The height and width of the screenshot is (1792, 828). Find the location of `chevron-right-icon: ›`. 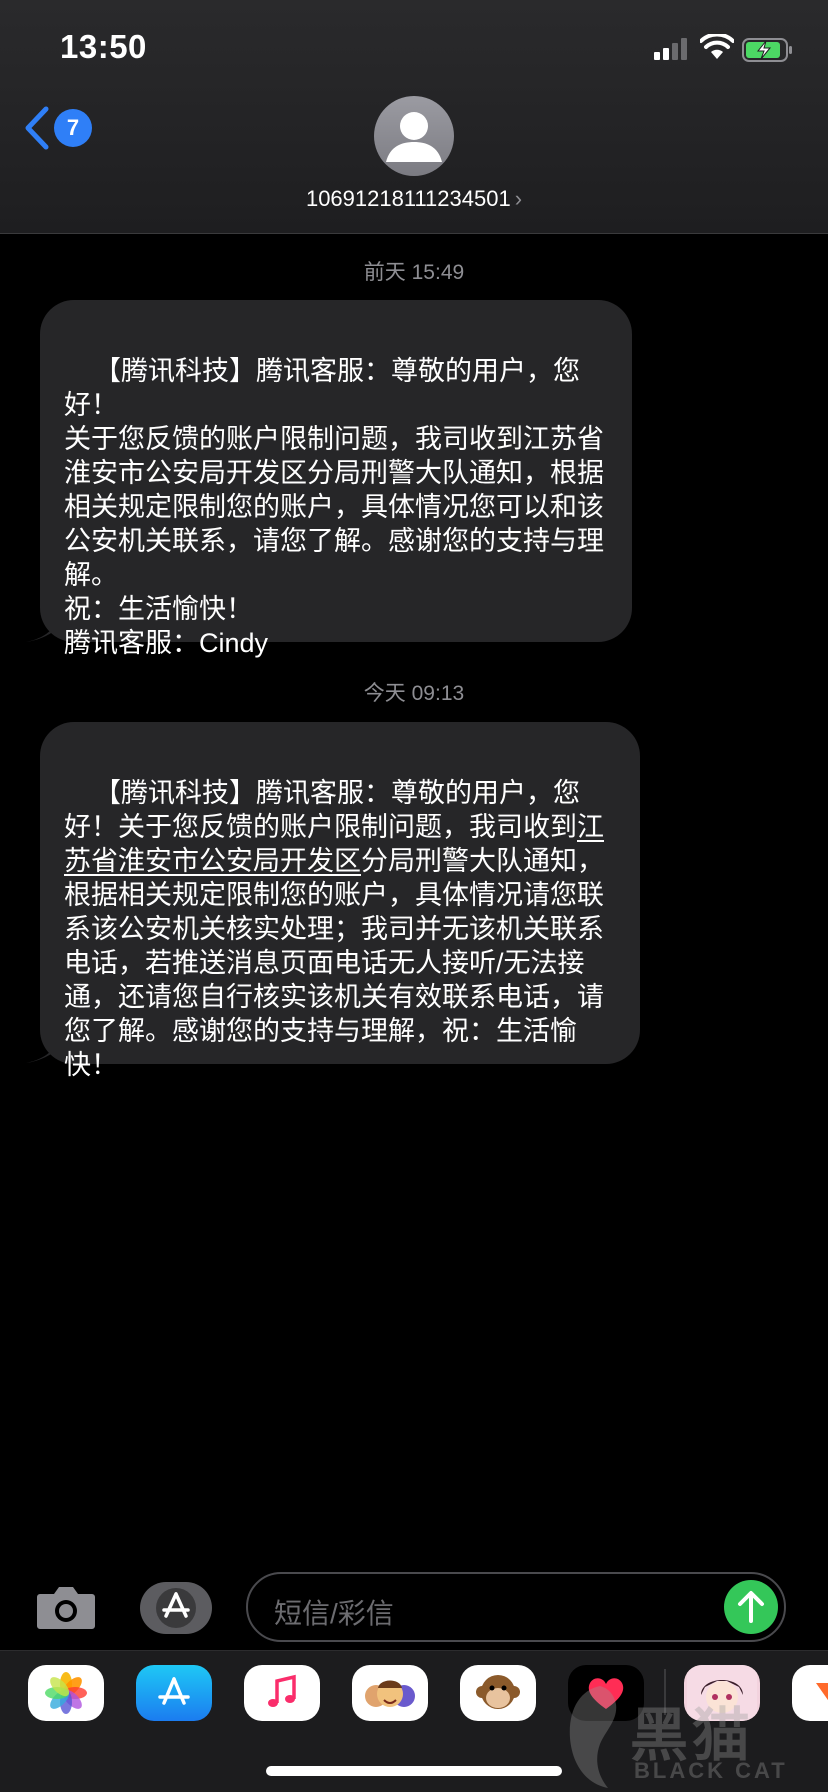

chevron-right-icon: › is located at coordinates (518, 198).